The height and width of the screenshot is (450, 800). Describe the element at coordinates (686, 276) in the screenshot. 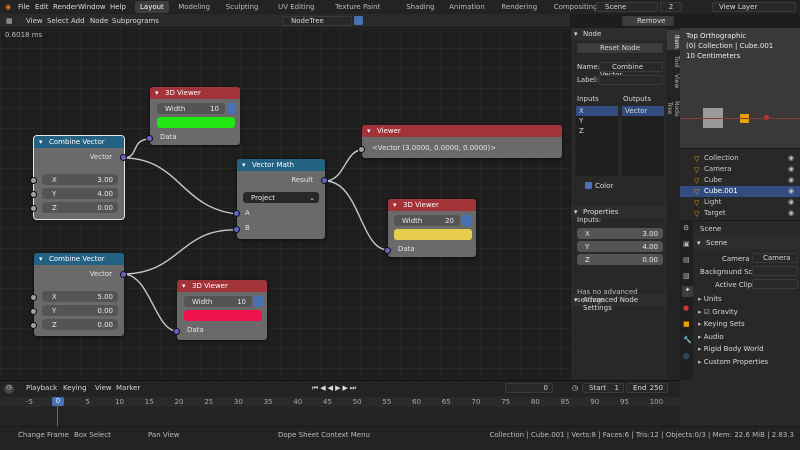

I see `view-layer-icon: ▧` at that location.